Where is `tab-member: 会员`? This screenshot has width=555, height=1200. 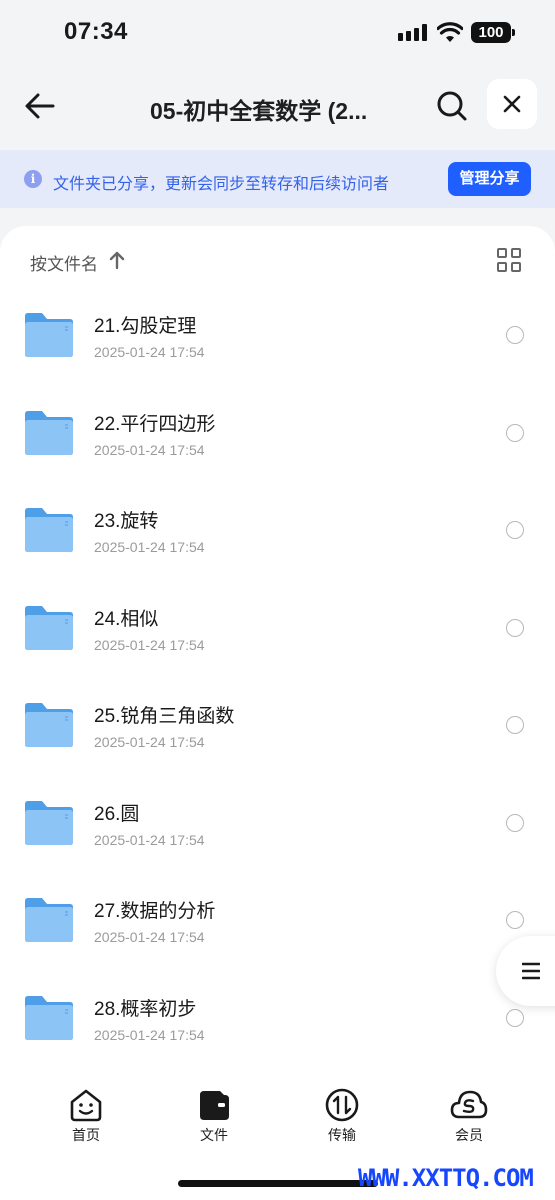 tab-member: 会员 is located at coordinates (469, 1118).